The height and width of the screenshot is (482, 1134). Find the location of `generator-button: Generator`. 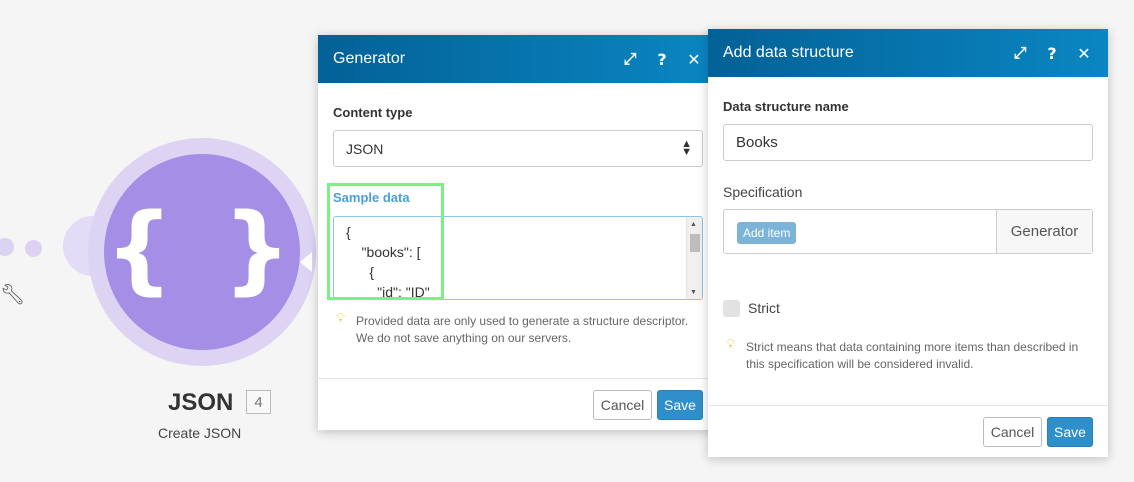

generator-button: Generator is located at coordinates (1044, 231).